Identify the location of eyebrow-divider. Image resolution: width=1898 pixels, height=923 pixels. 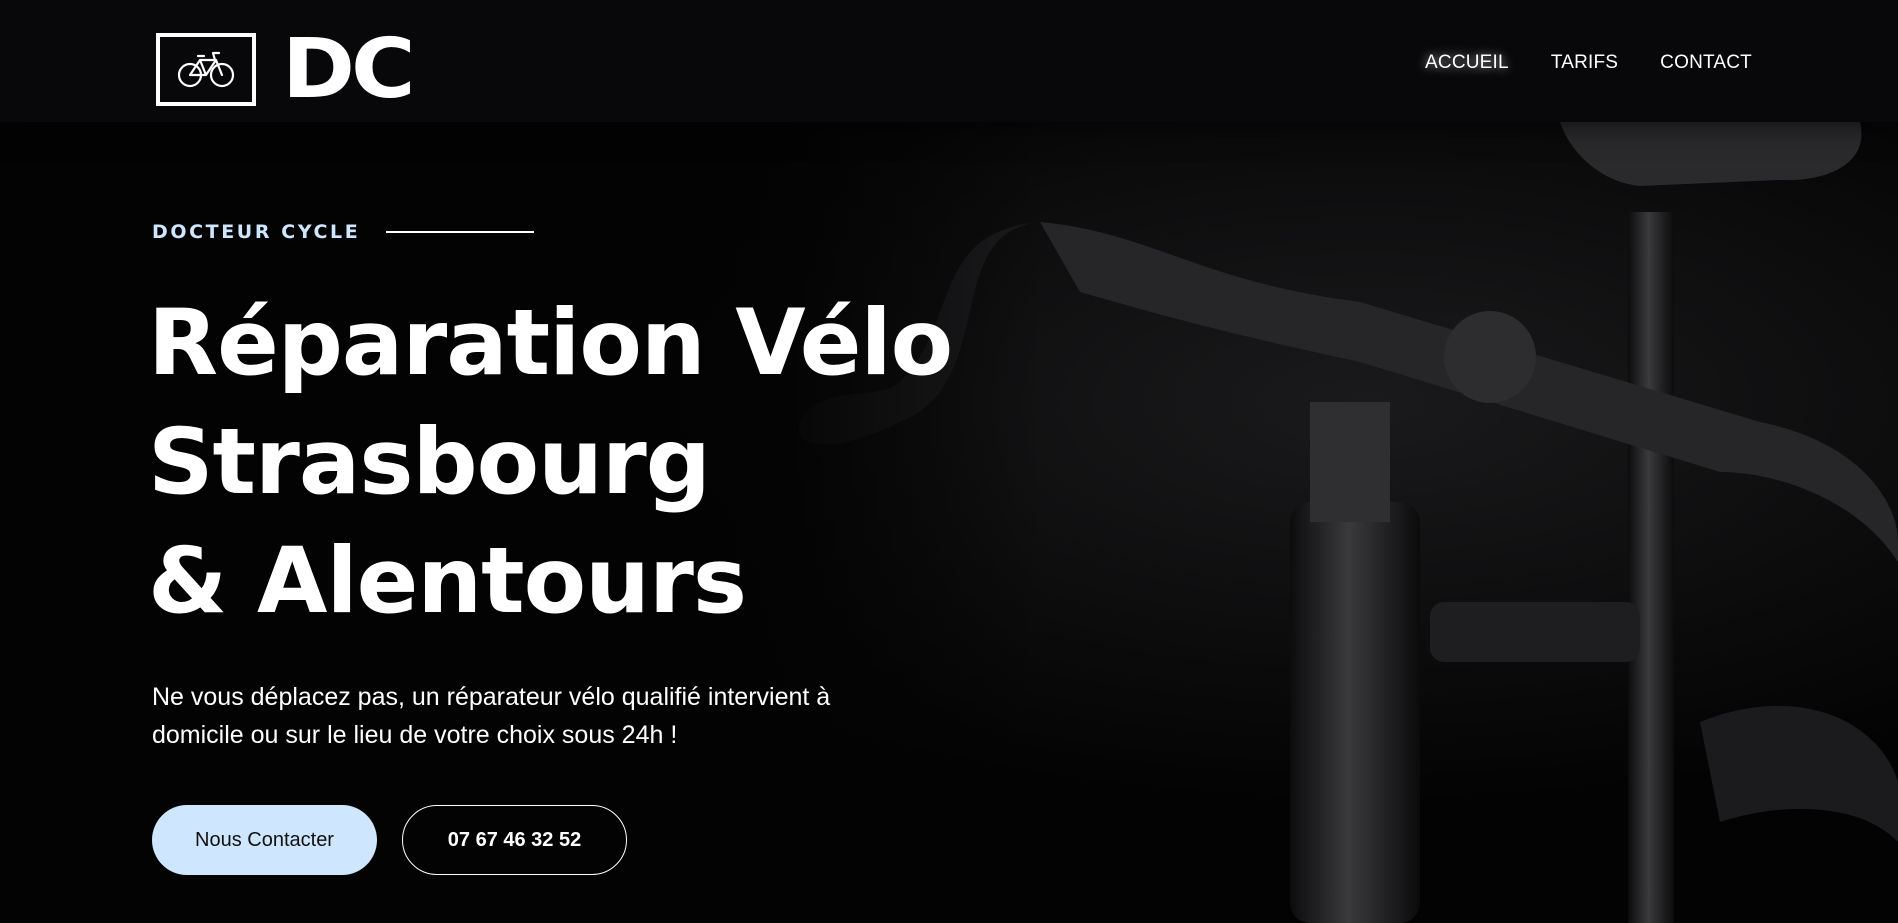
(460, 232).